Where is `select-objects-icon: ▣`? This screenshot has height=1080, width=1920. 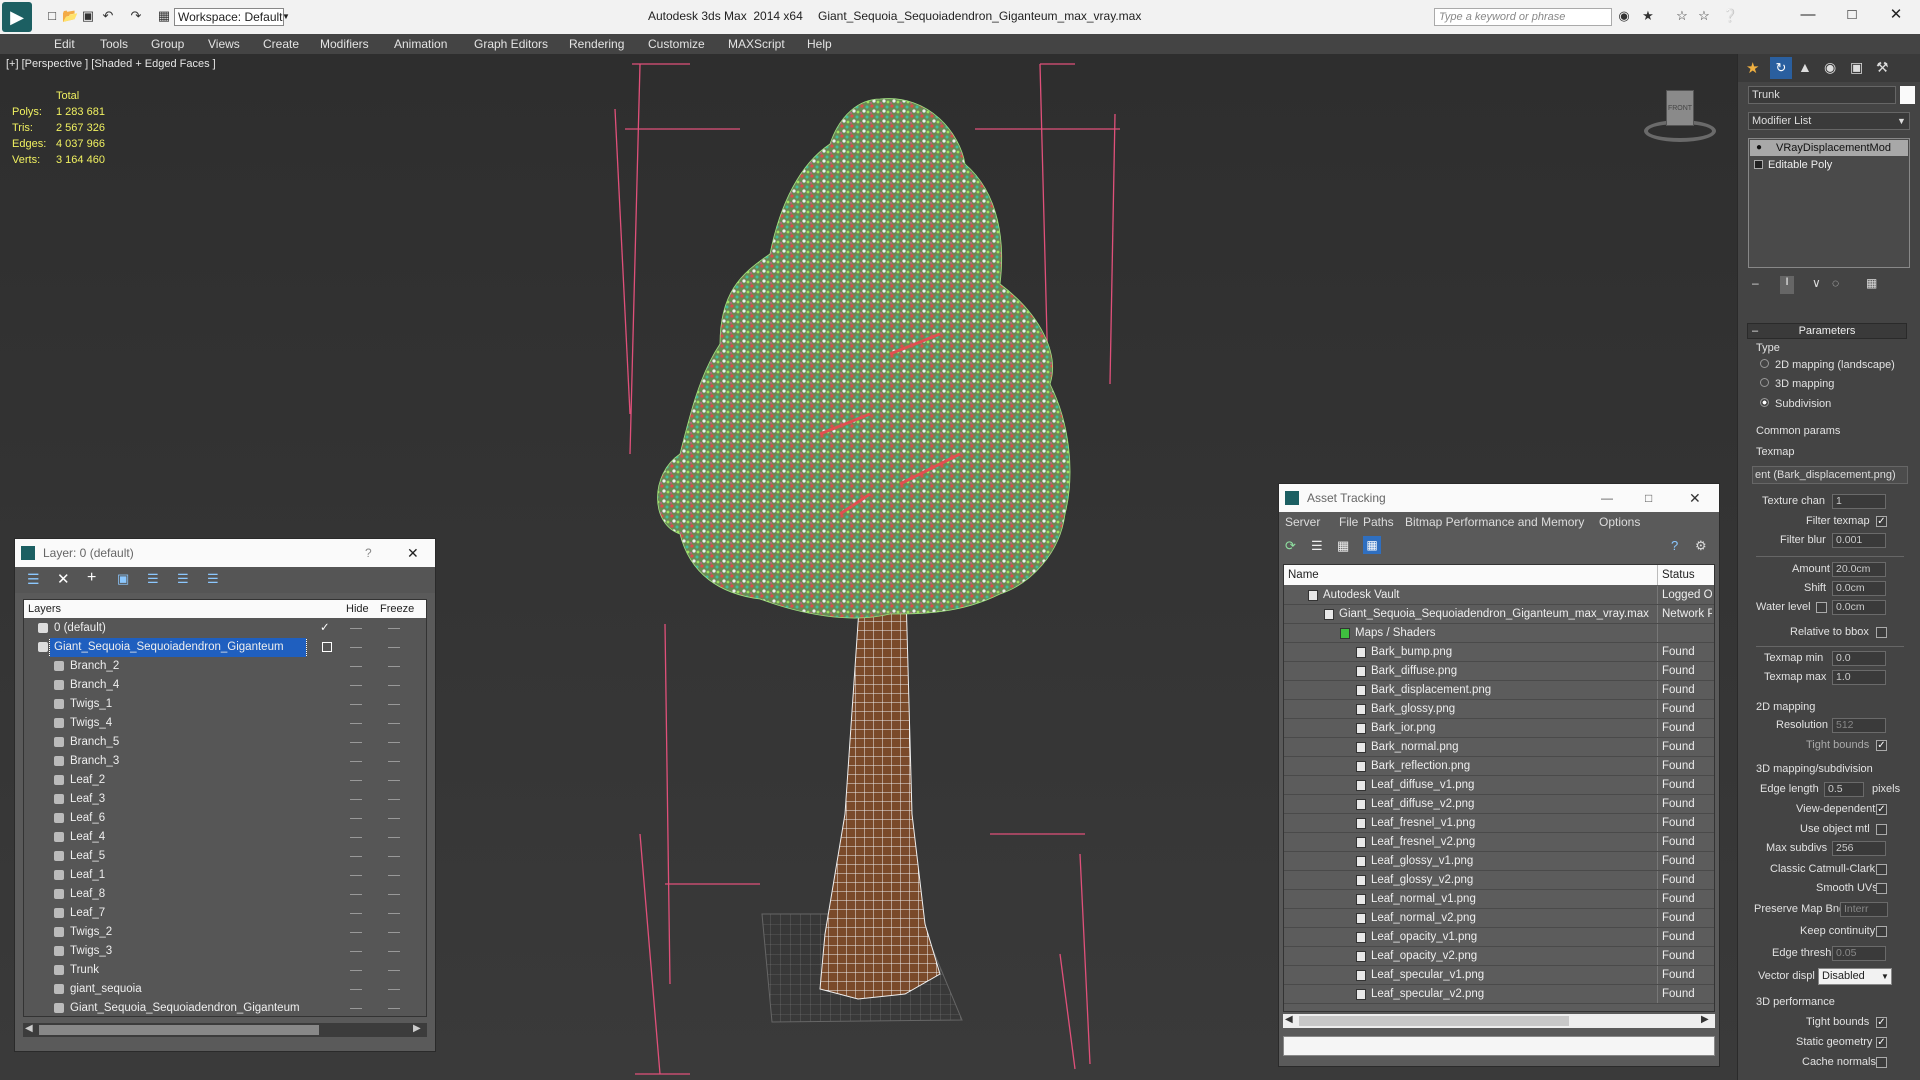 select-objects-icon: ▣ is located at coordinates (123, 579).